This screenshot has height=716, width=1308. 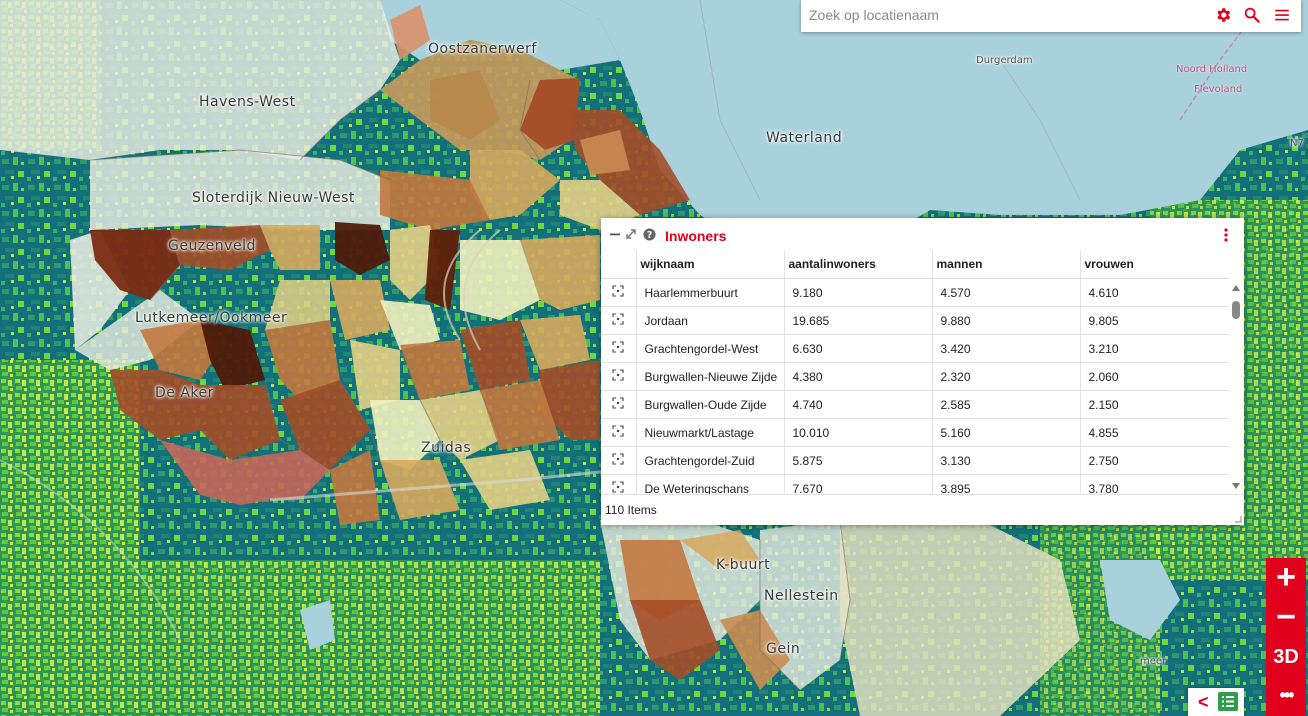 I want to click on cell-vrouwen: 3.780, so click(x=1154, y=484).